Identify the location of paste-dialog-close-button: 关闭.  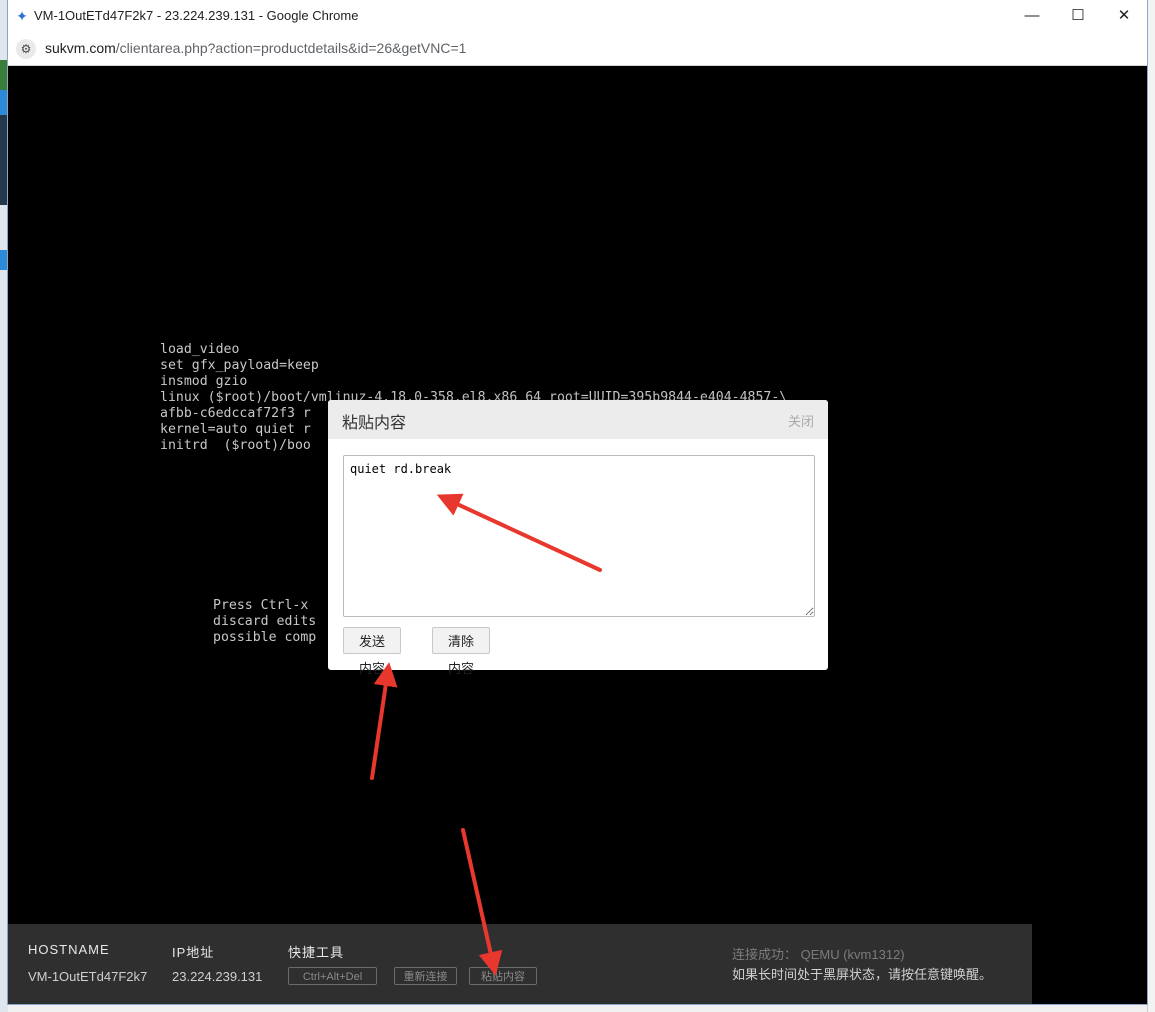
(801, 420).